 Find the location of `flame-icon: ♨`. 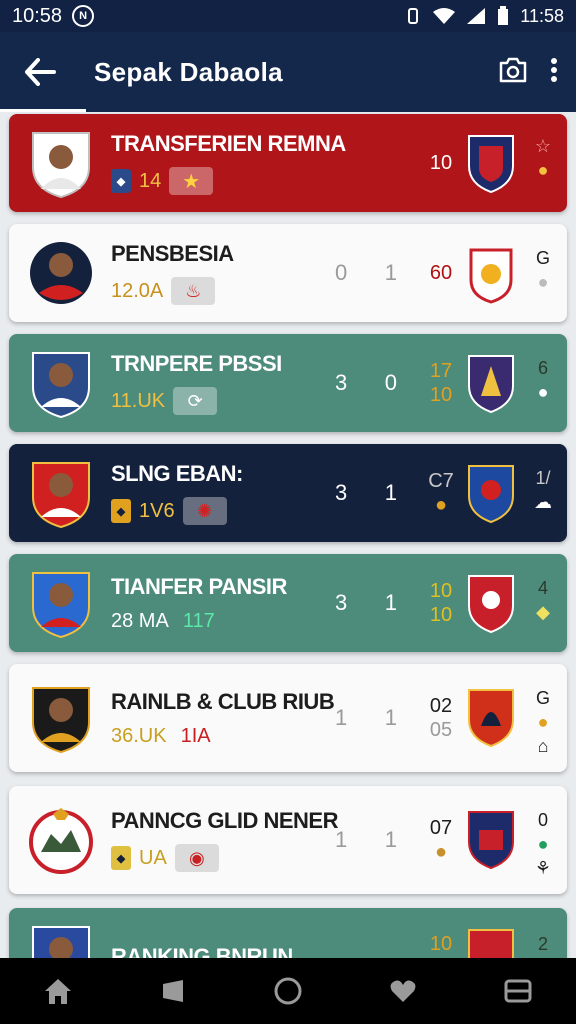

flame-icon: ♨ is located at coordinates (193, 291).